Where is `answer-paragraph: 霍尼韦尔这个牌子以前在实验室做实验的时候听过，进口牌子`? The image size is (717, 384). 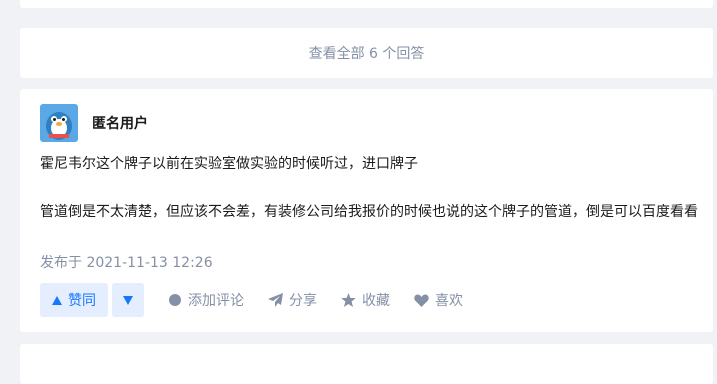 answer-paragraph: 霍尼韦尔这个牌子以前在实验室做实验的时候听过，进口牌子 is located at coordinates (229, 164).